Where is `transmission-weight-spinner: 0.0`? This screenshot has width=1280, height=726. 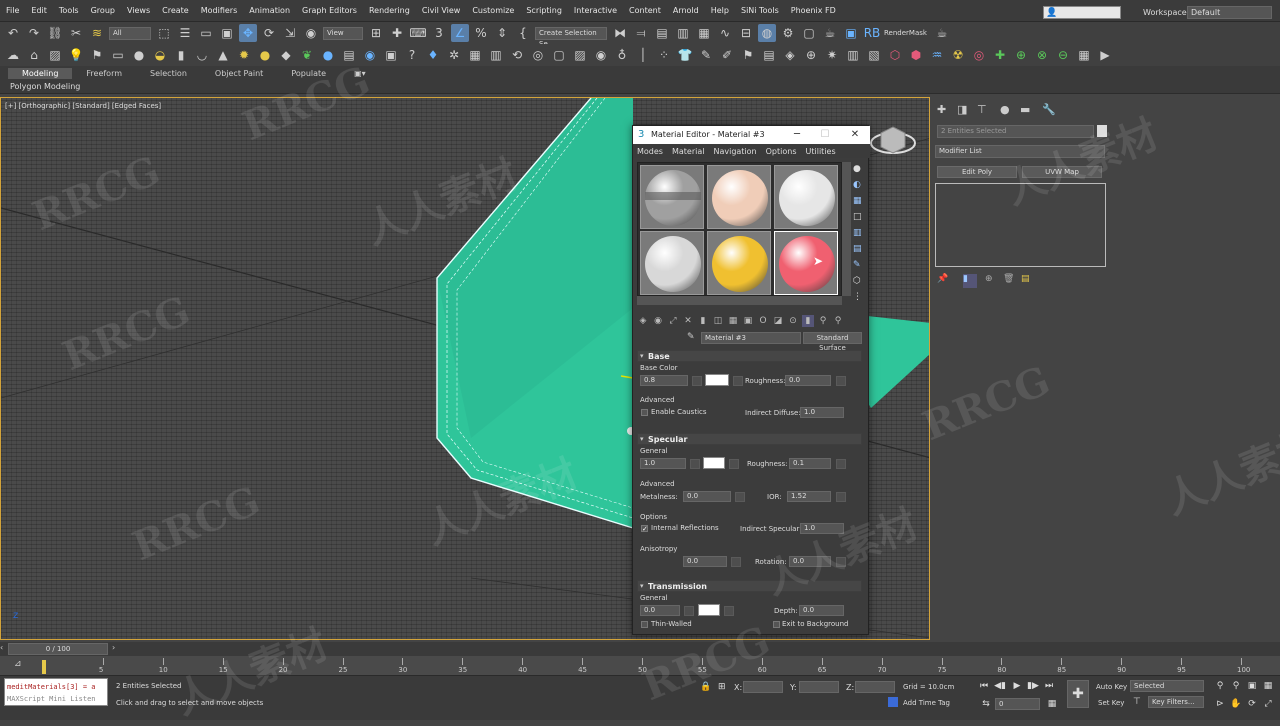
transmission-weight-spinner: 0.0 is located at coordinates (660, 610).